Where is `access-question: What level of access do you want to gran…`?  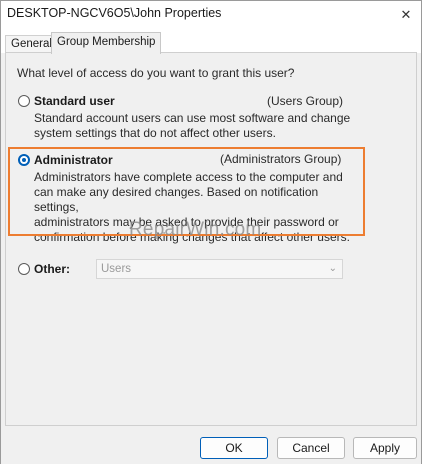
access-question: What level of access do you want to gran… is located at coordinates (156, 73).